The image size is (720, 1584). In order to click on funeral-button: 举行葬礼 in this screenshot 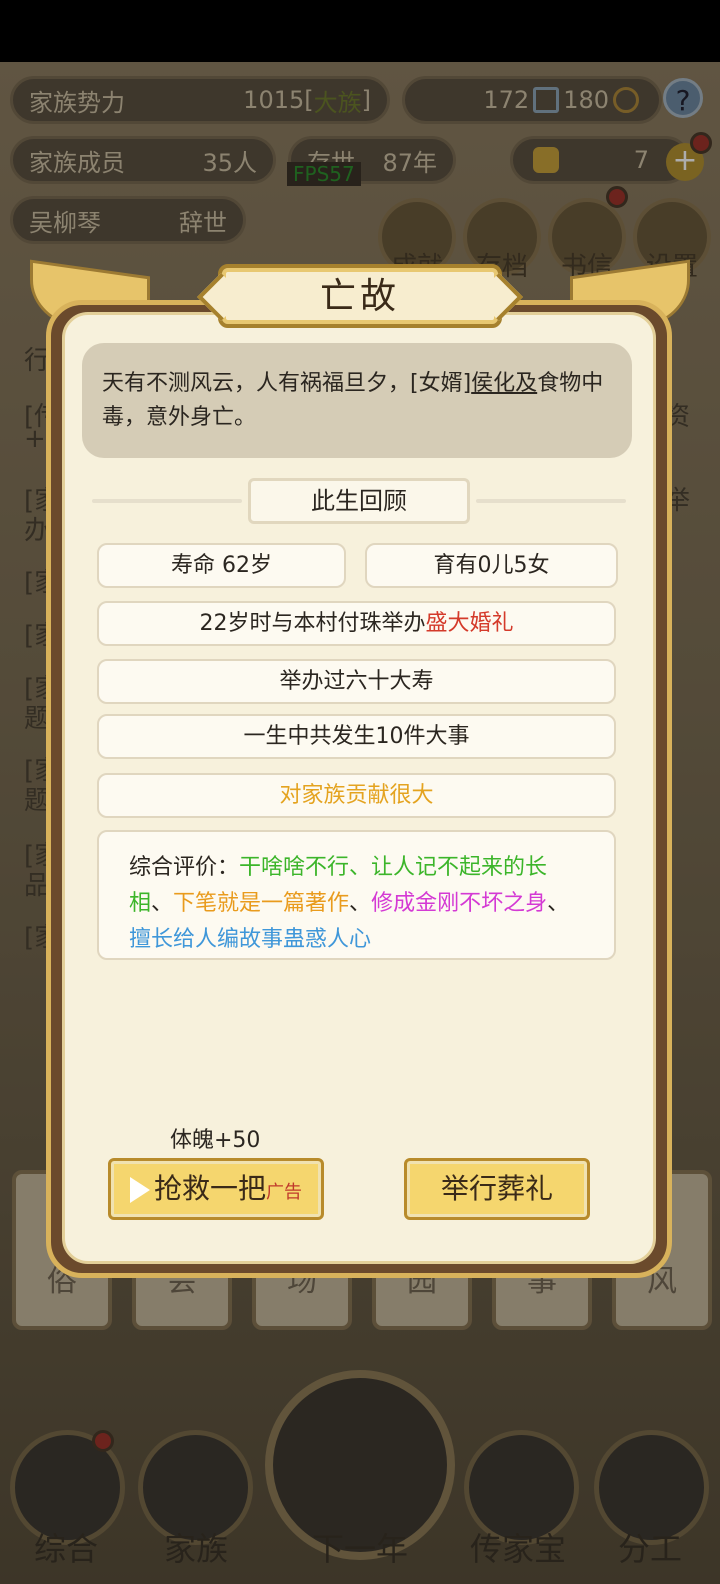, I will do `click(497, 1189)`.